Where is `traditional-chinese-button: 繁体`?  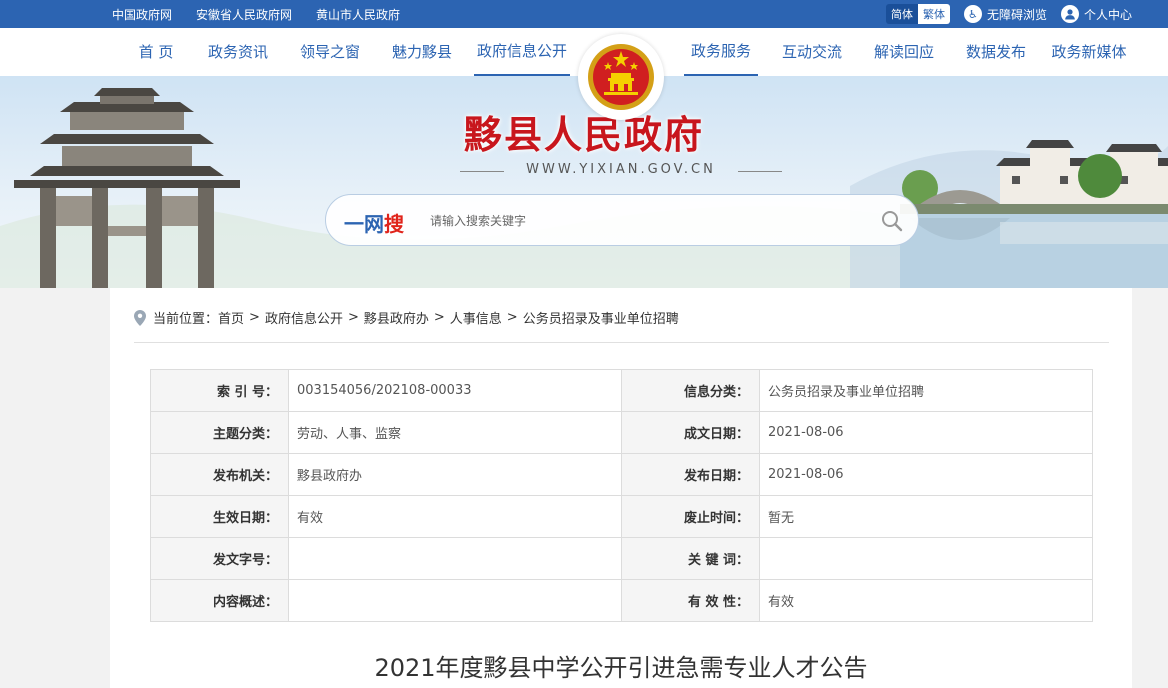 traditional-chinese-button: 繁体 is located at coordinates (933, 14).